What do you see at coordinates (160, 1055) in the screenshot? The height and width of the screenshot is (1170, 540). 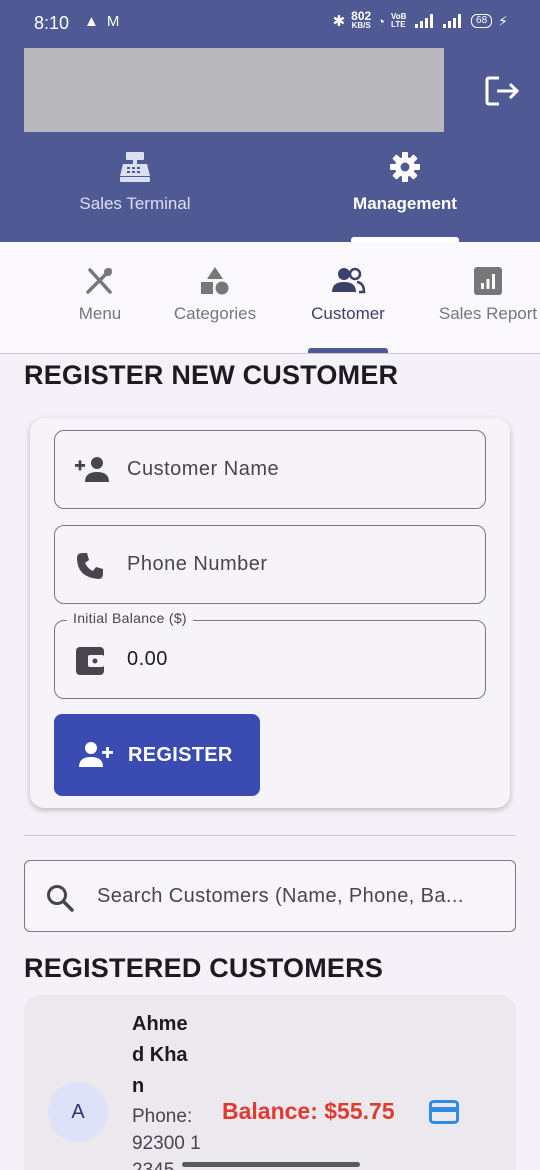 I see `customer-name: Ahmed Khan` at bounding box center [160, 1055].